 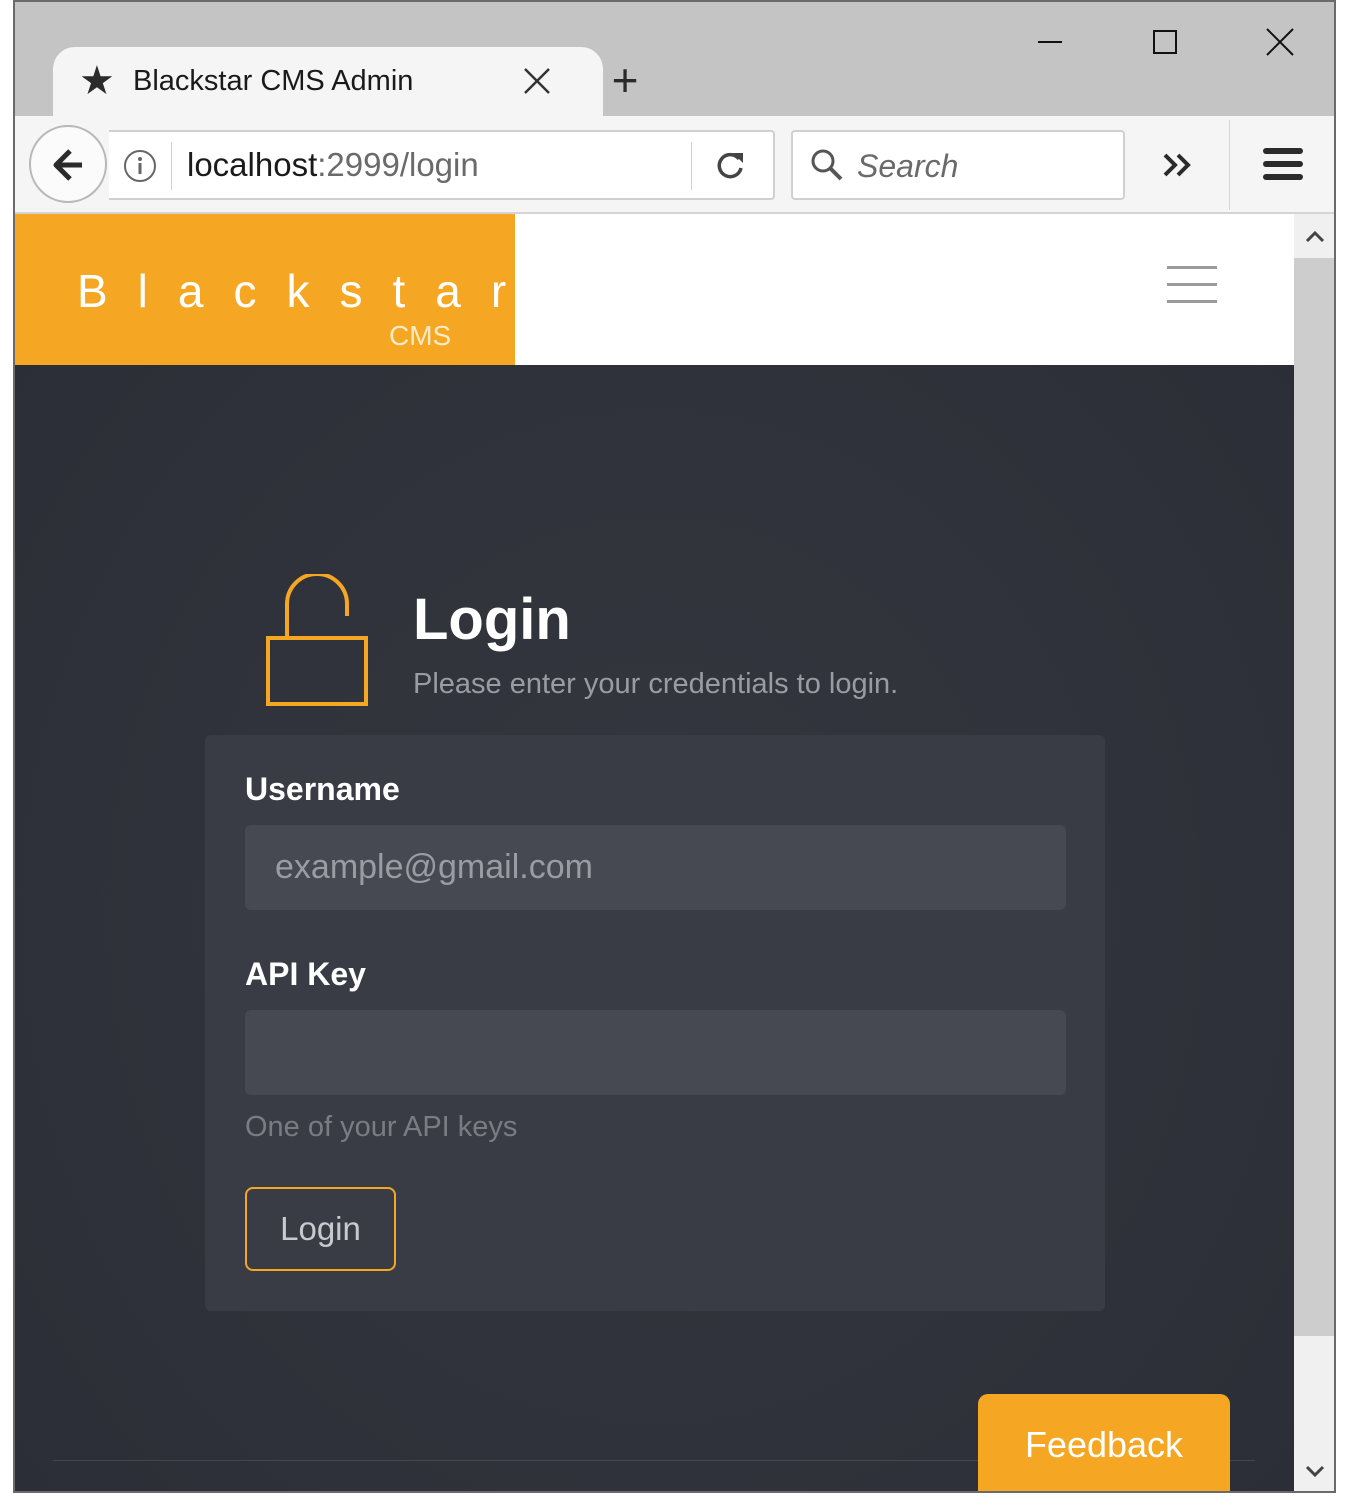 I want to click on browser-tab: ★ Blackstar CMS Admin, so click(x=328, y=83).